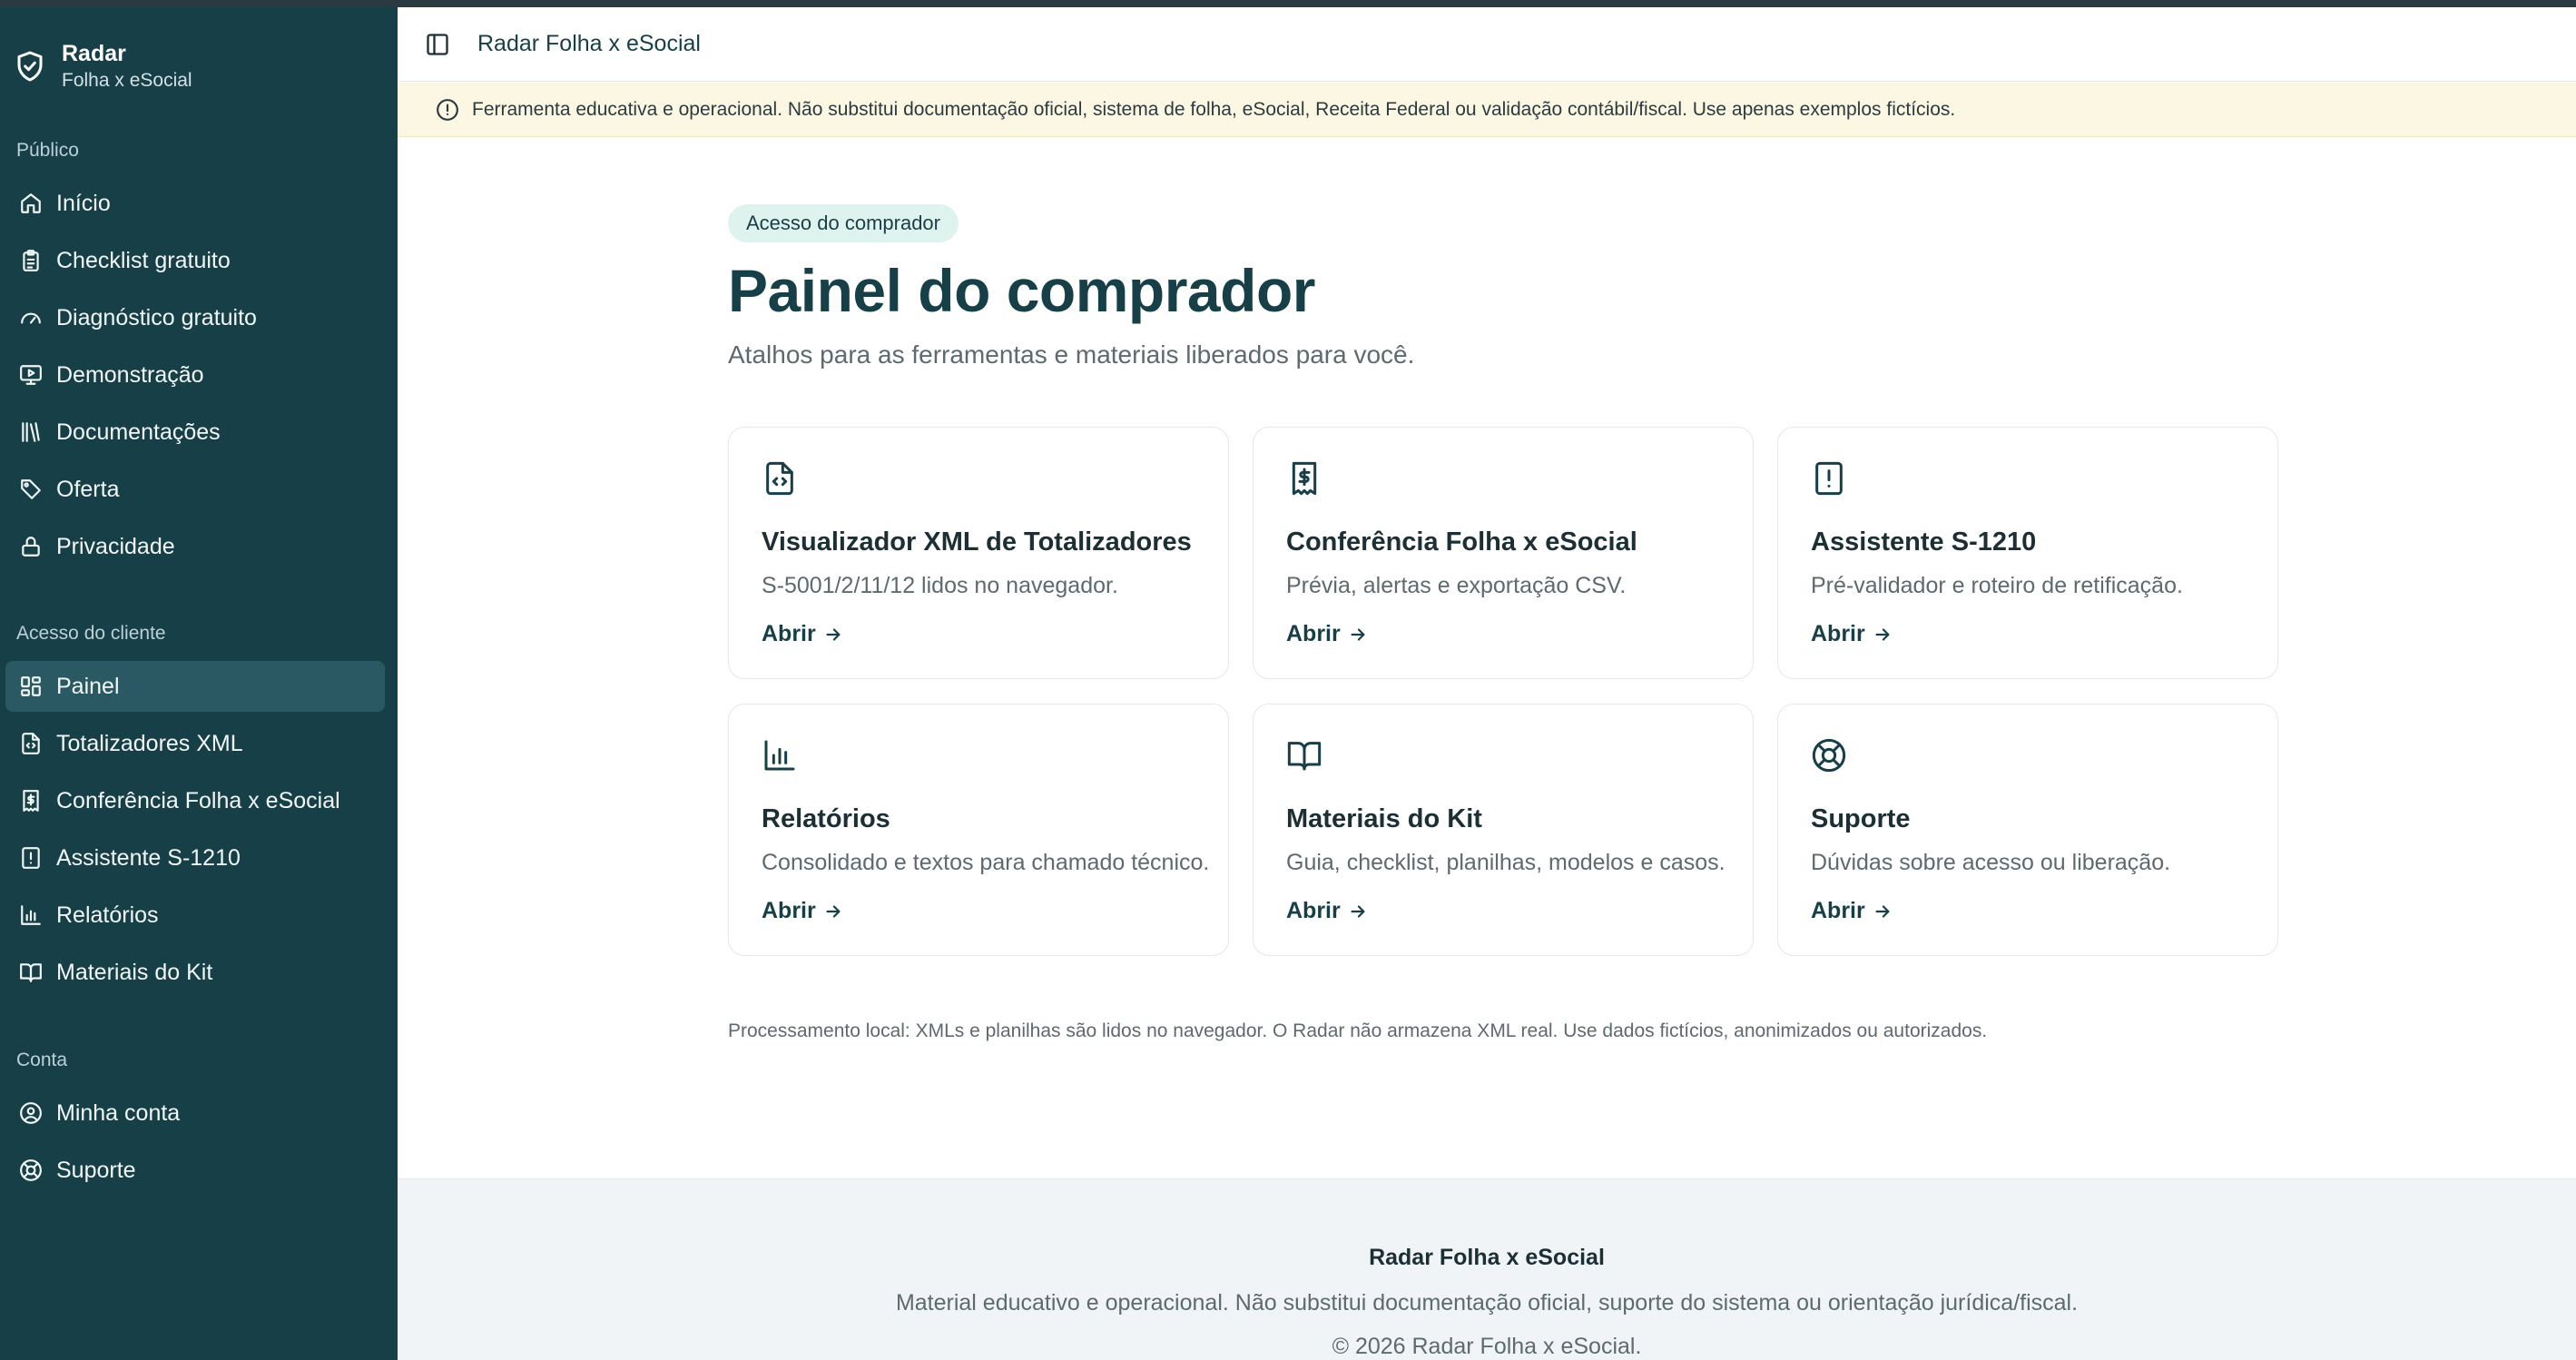 The height and width of the screenshot is (1360, 2576). What do you see at coordinates (940, 585) in the screenshot?
I see `card-description: S-5001/2/11/12 lidos no navegador.` at bounding box center [940, 585].